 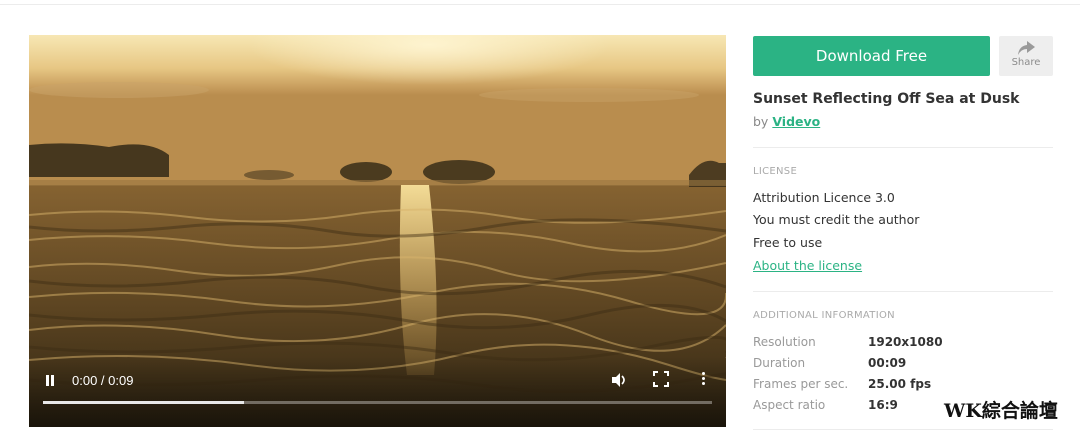 I want to click on fullscreen-icon, so click(x=661, y=379).